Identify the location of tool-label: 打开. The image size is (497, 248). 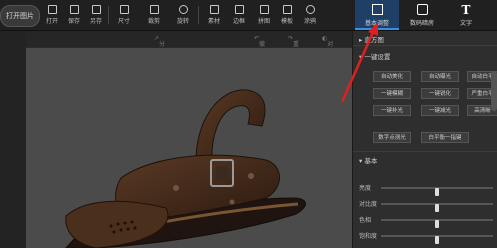
(51, 21).